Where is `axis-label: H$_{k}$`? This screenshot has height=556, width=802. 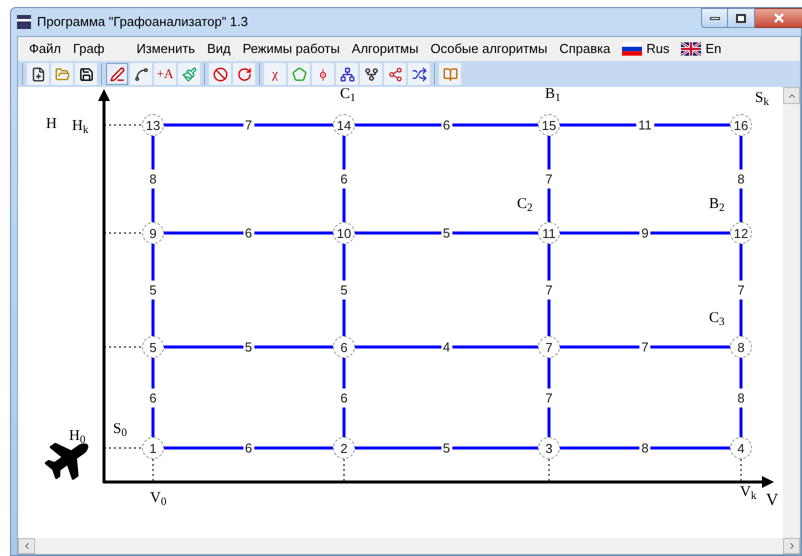
axis-label: H$_{k}$ is located at coordinates (80, 126).